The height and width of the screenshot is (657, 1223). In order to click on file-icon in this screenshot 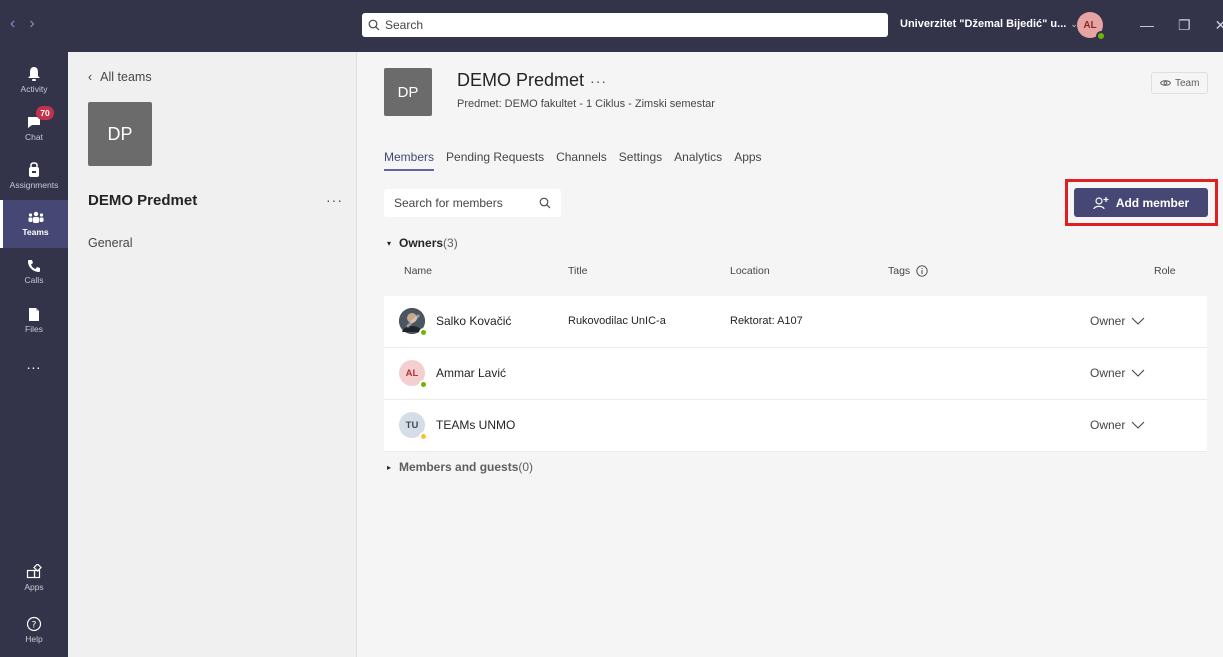, I will do `click(34, 314)`.